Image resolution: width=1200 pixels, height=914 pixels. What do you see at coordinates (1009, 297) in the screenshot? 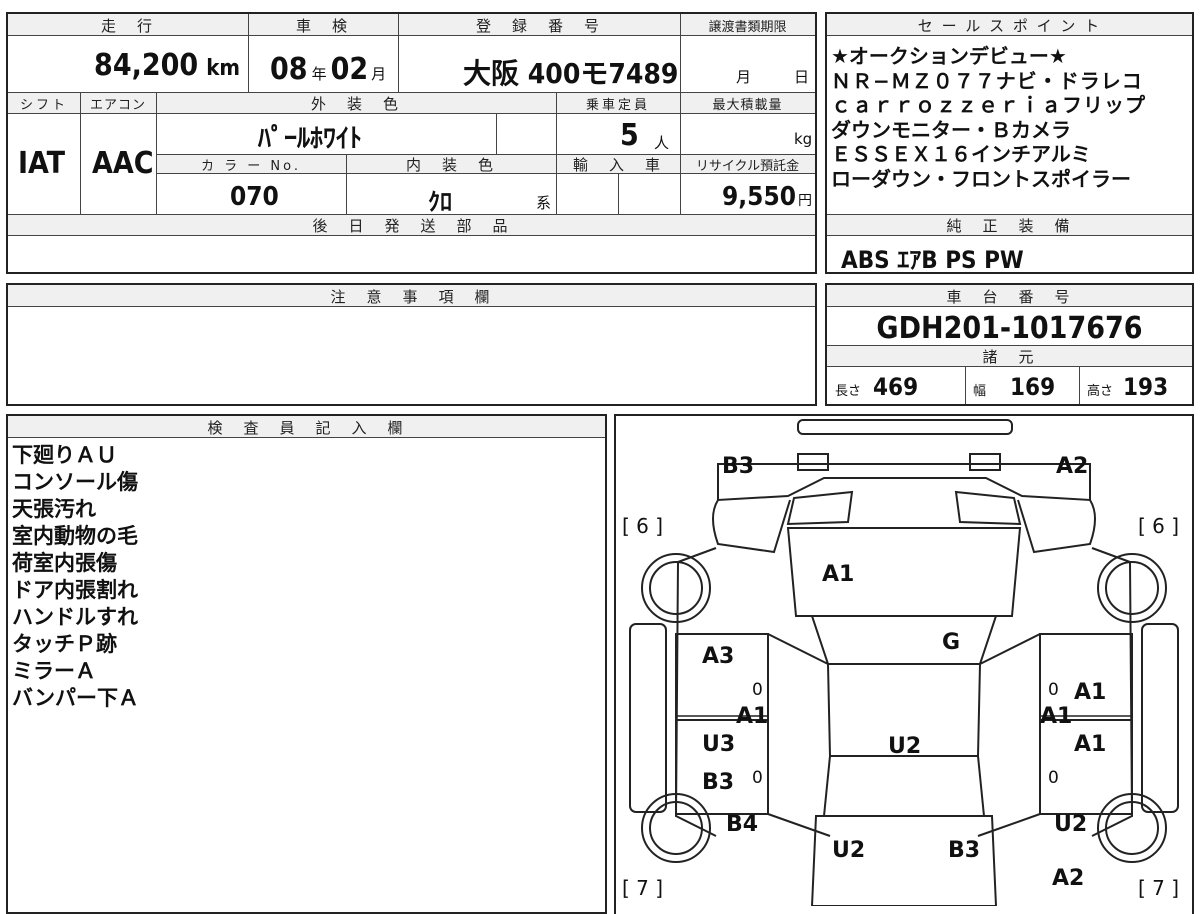
I see `chassis-label: 車 台 番 号` at bounding box center [1009, 297].